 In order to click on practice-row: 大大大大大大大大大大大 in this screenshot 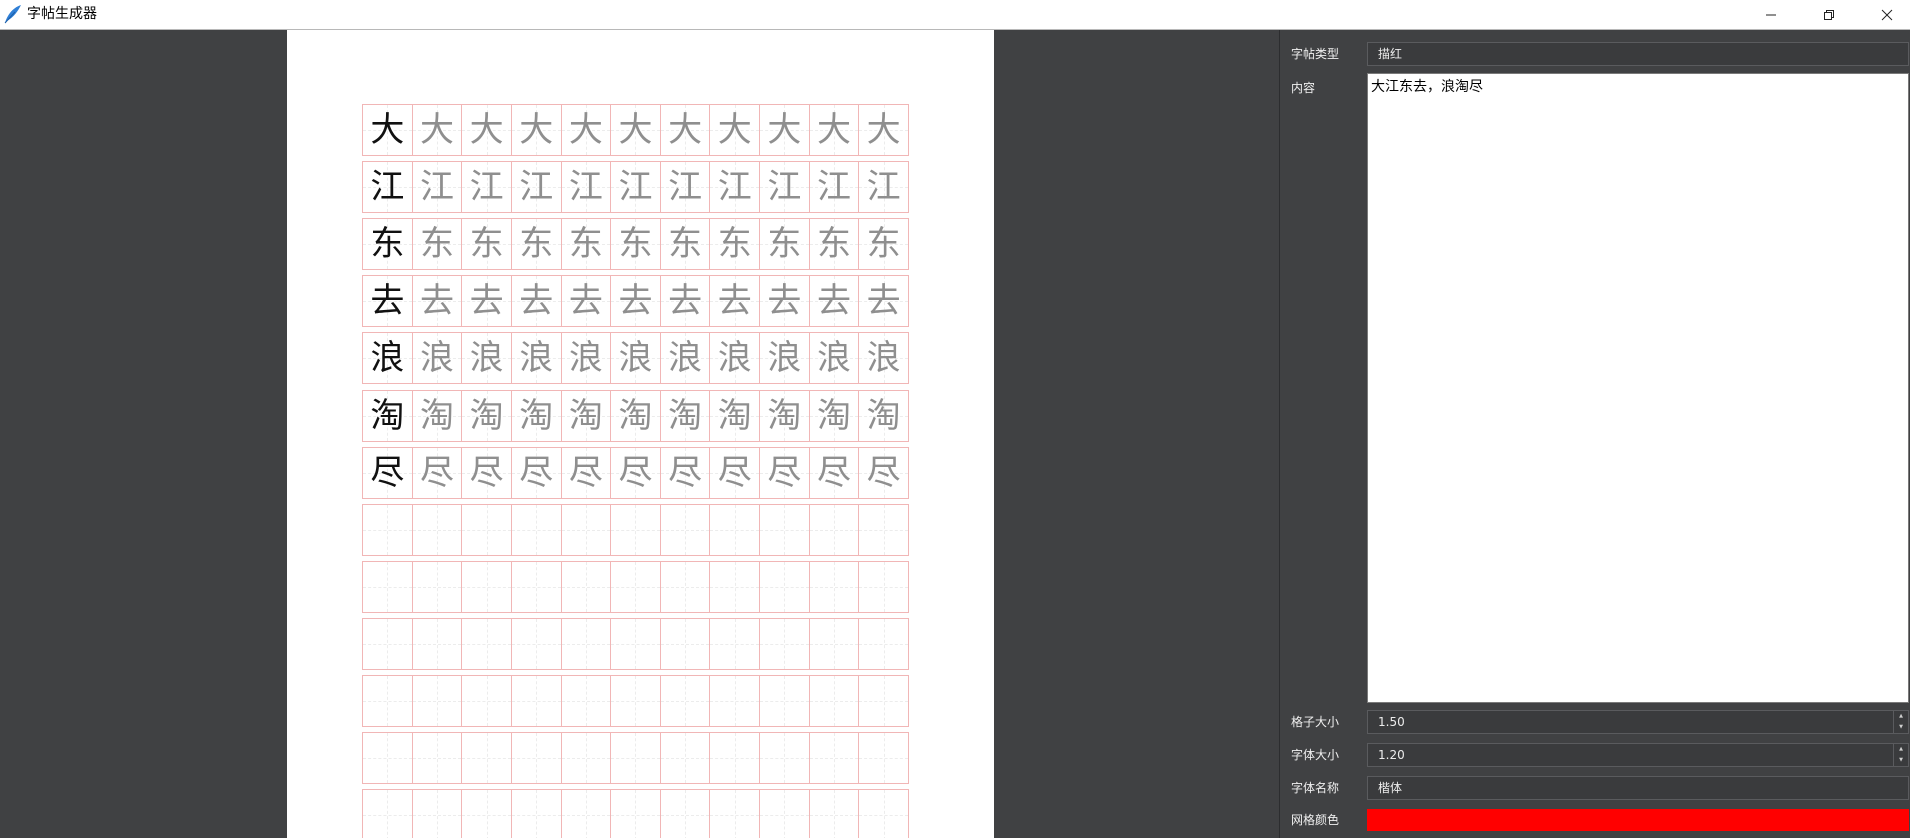, I will do `click(640, 130)`.